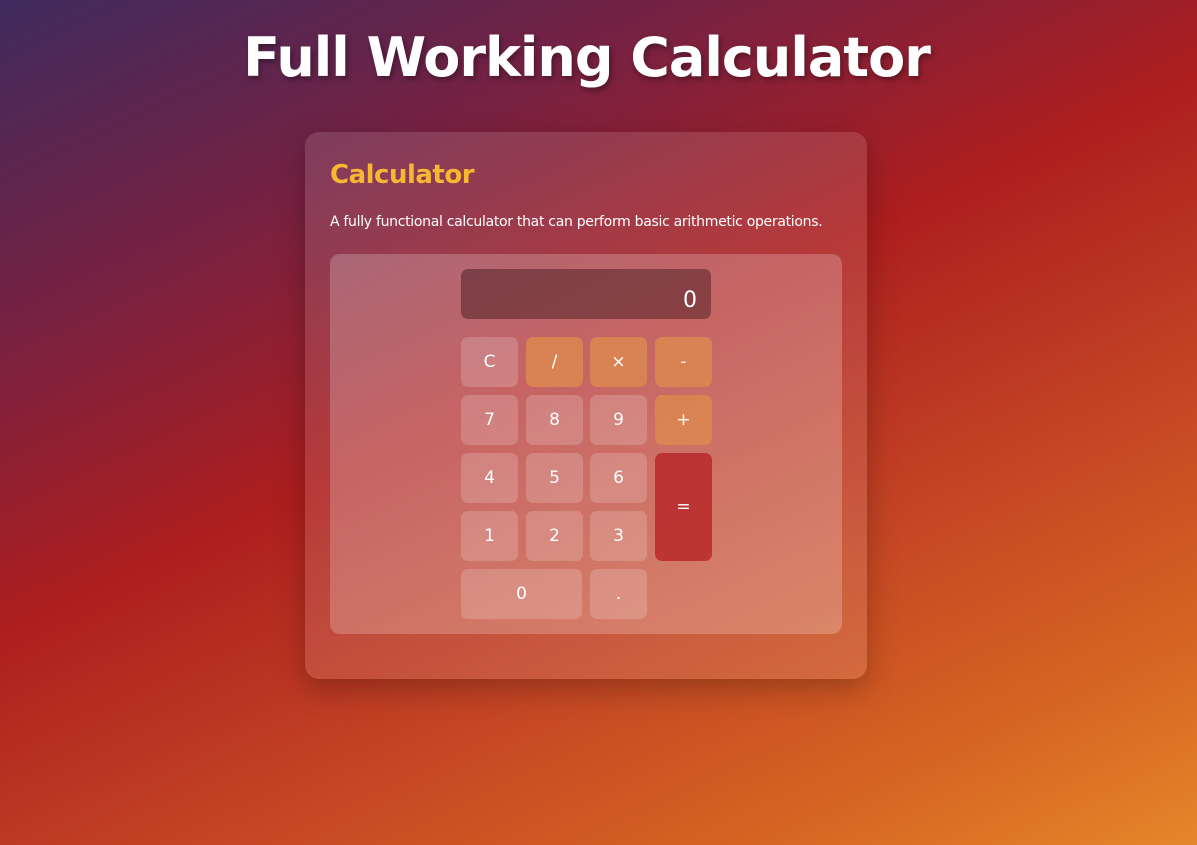 The width and height of the screenshot is (1197, 845). What do you see at coordinates (489, 536) in the screenshot?
I see `digit-1-button: 1` at bounding box center [489, 536].